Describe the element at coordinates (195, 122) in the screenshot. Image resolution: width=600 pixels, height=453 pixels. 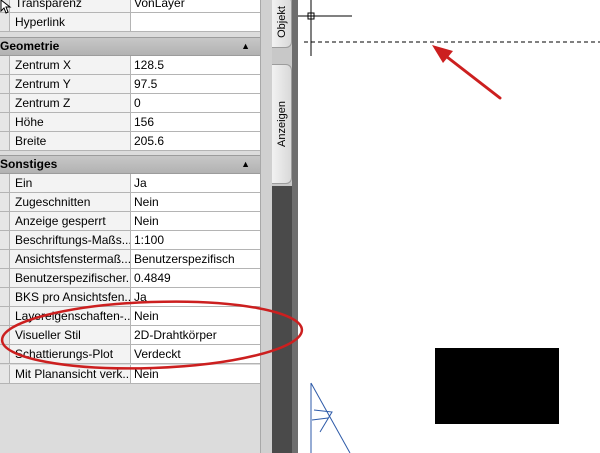
I see `property-value: 156` at that location.